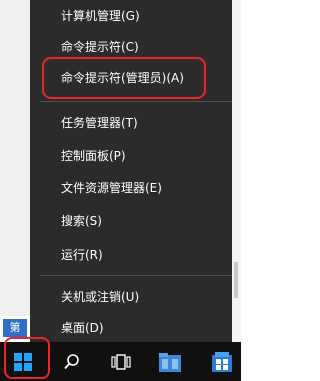 This screenshot has width=320, height=381. I want to click on search-icon, so click(71, 361).